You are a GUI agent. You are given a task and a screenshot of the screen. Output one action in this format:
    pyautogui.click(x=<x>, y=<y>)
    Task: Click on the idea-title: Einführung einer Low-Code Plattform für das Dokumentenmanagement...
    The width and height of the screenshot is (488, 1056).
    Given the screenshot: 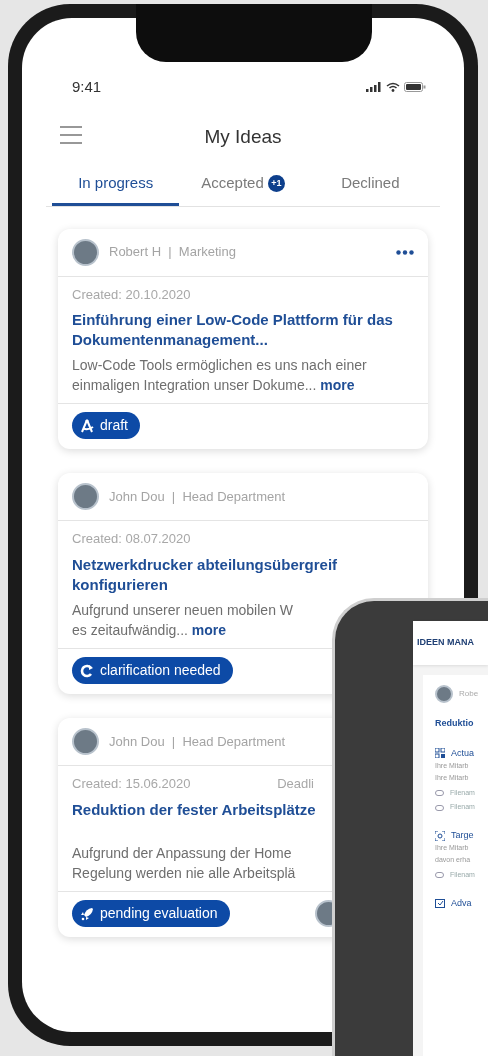 What is the action you would take?
    pyautogui.click(x=232, y=330)
    